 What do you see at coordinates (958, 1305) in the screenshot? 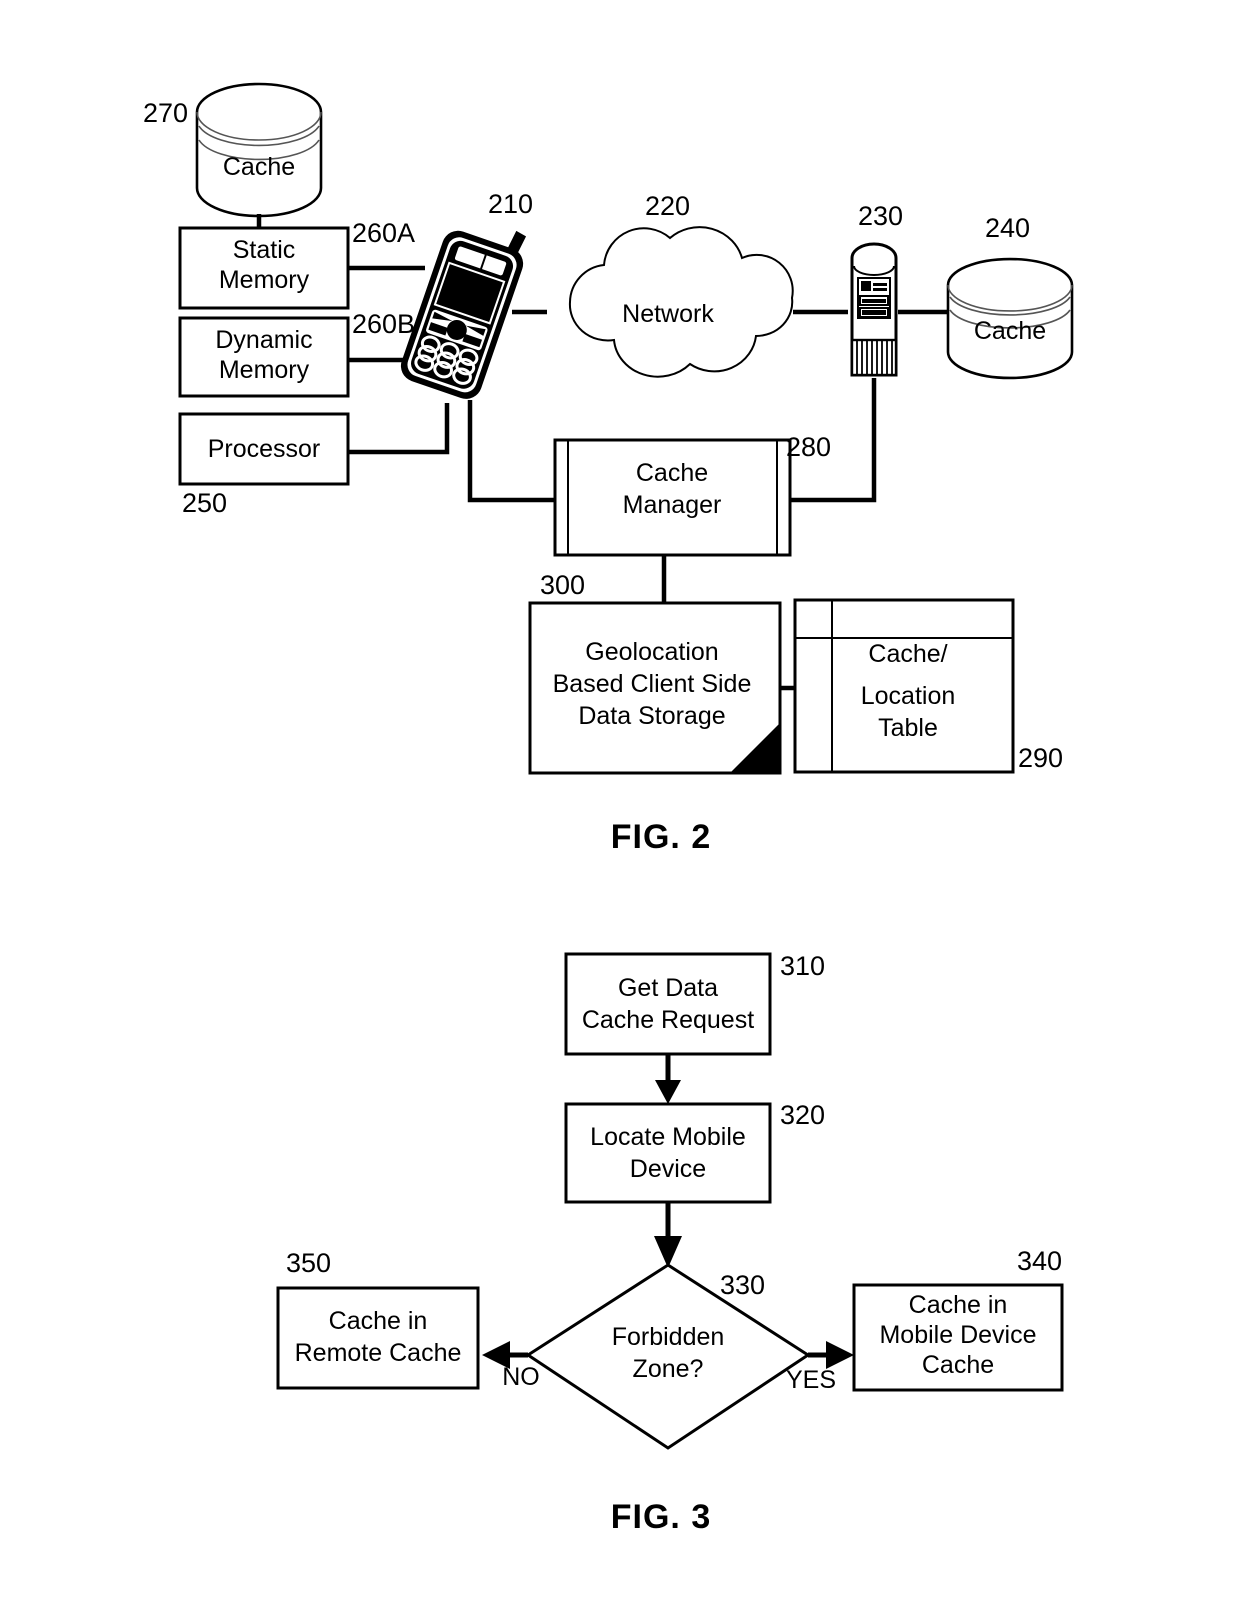
I see `cache-mobile-label-1: Cache in` at bounding box center [958, 1305].